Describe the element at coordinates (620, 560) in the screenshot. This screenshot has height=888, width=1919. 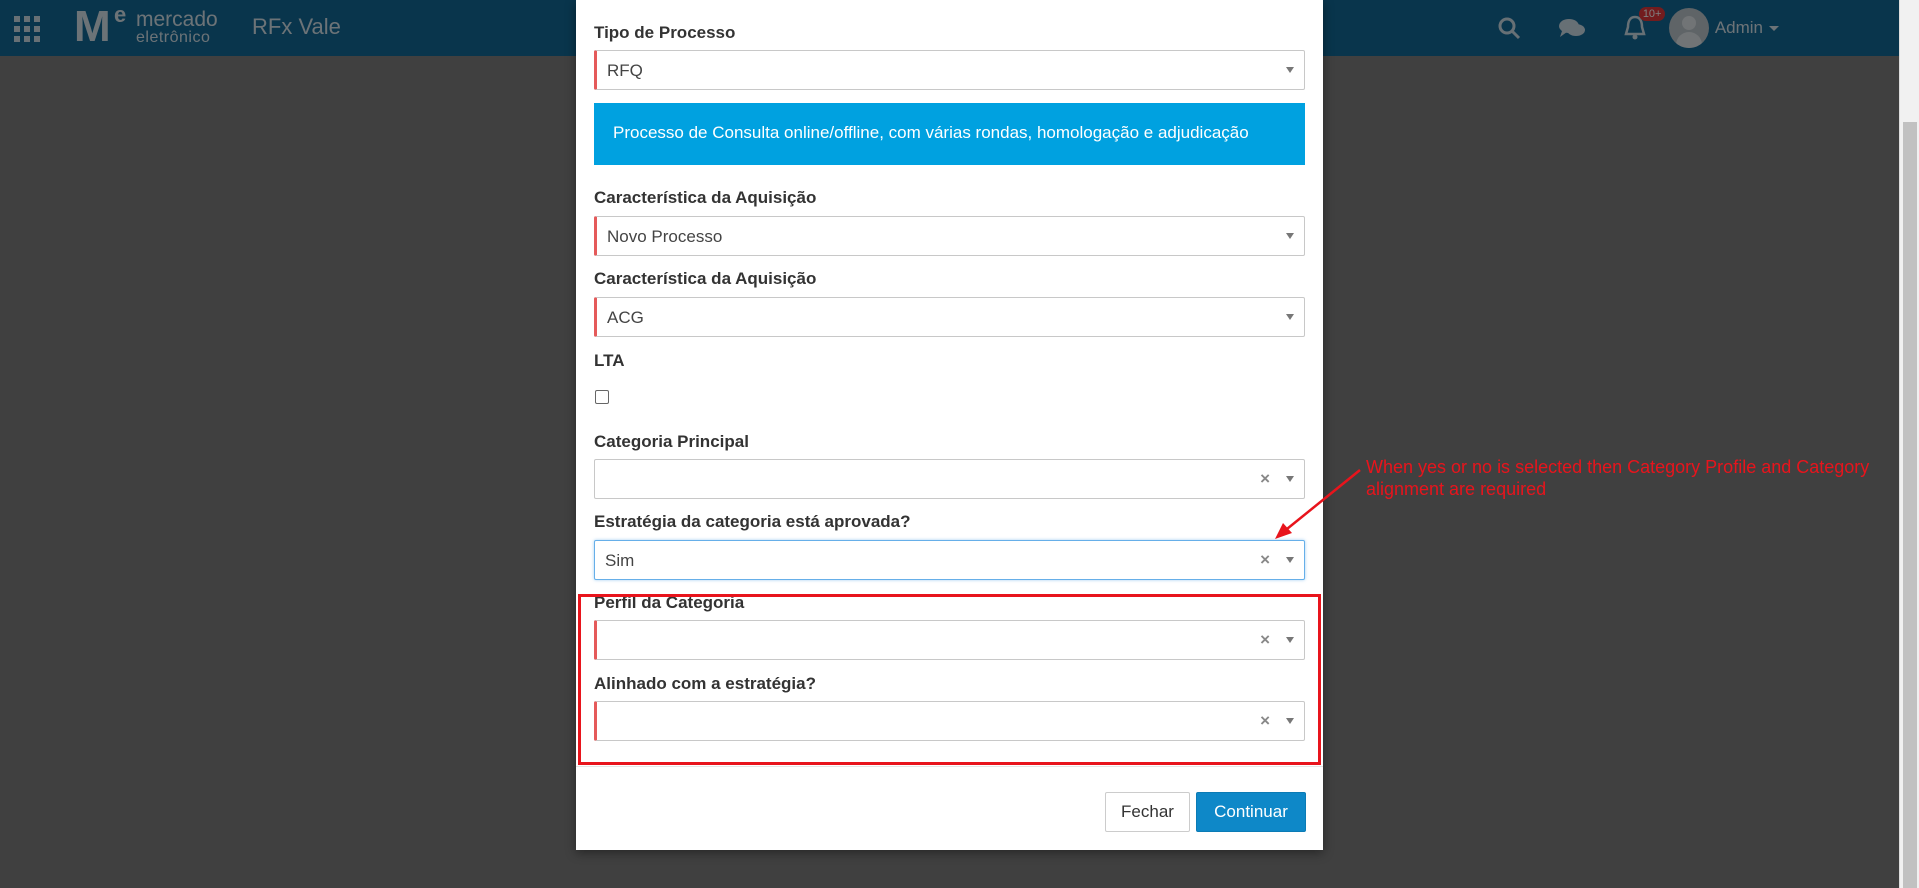
I see `strategy-approved-value: Sim` at that location.